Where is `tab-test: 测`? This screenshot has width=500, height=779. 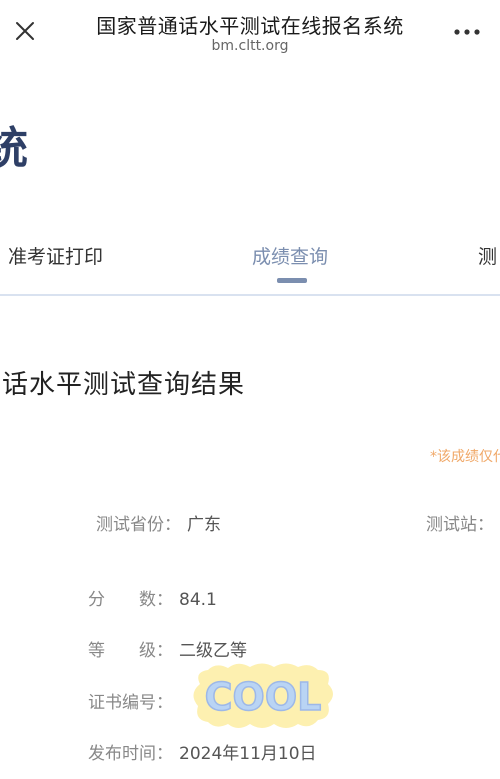 tab-test: 测 is located at coordinates (487, 255).